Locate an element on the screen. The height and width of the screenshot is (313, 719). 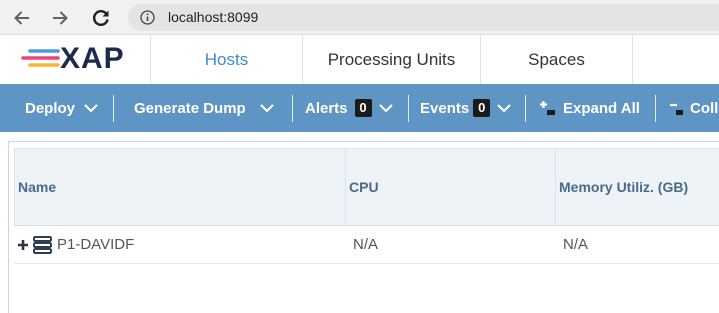
alerts-button: Alerts 0 is located at coordinates (349, 108).